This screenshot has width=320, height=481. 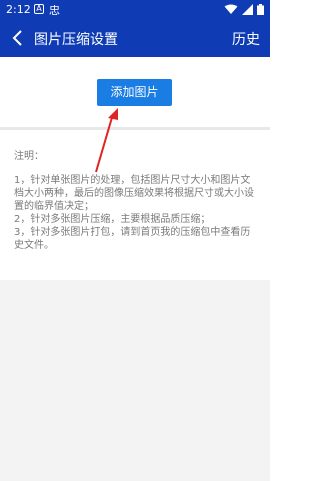 I want to click on wifi-icon, so click(x=231, y=9).